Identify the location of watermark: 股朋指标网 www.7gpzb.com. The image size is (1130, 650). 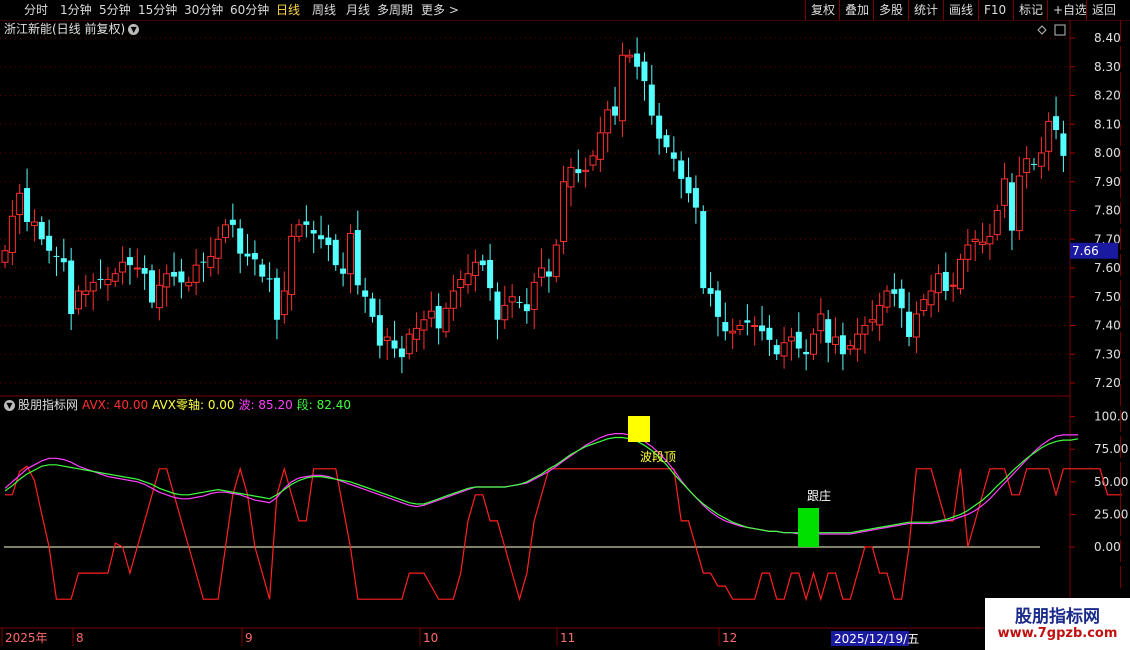
(1057, 624).